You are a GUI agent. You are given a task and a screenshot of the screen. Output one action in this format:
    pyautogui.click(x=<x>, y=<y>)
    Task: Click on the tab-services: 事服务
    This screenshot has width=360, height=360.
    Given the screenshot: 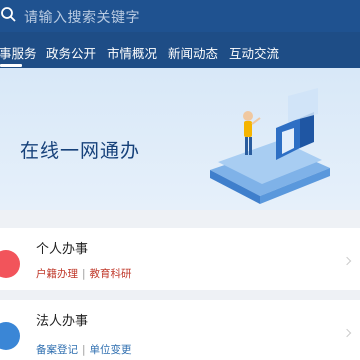 What is the action you would take?
    pyautogui.click(x=18, y=52)
    